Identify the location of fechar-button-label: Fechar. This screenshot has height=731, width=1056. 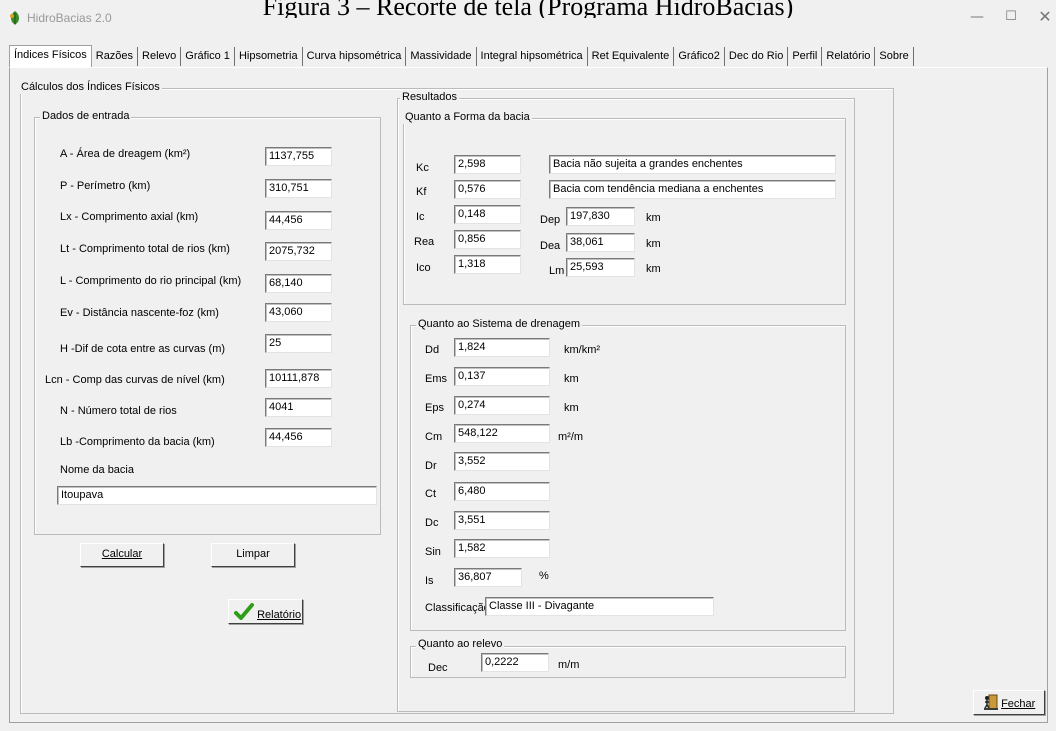
(1018, 704).